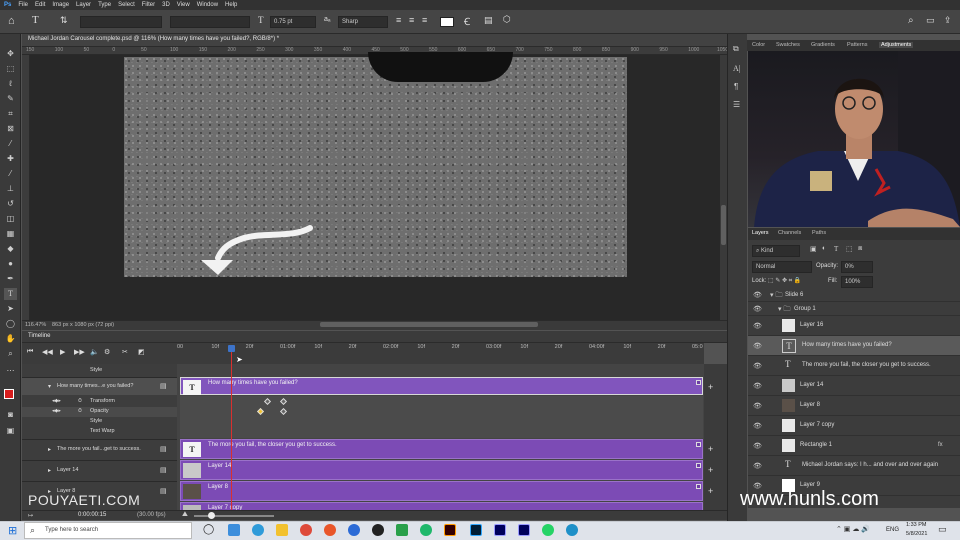  Describe the element at coordinates (64, 20) in the screenshot. I see `text-orientation-icon: ⇅` at that location.